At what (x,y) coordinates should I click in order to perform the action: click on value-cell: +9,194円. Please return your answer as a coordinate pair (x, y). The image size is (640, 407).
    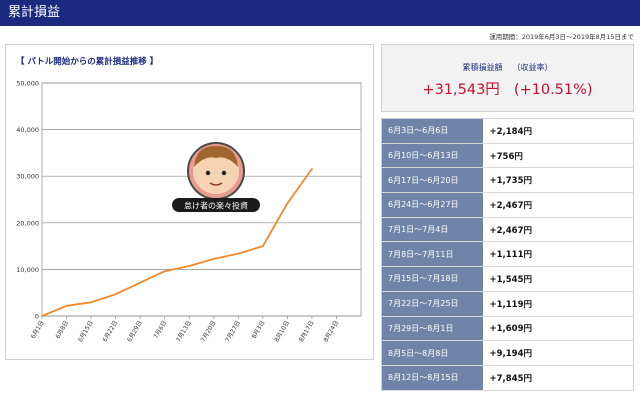
    Looking at the image, I should click on (558, 353).